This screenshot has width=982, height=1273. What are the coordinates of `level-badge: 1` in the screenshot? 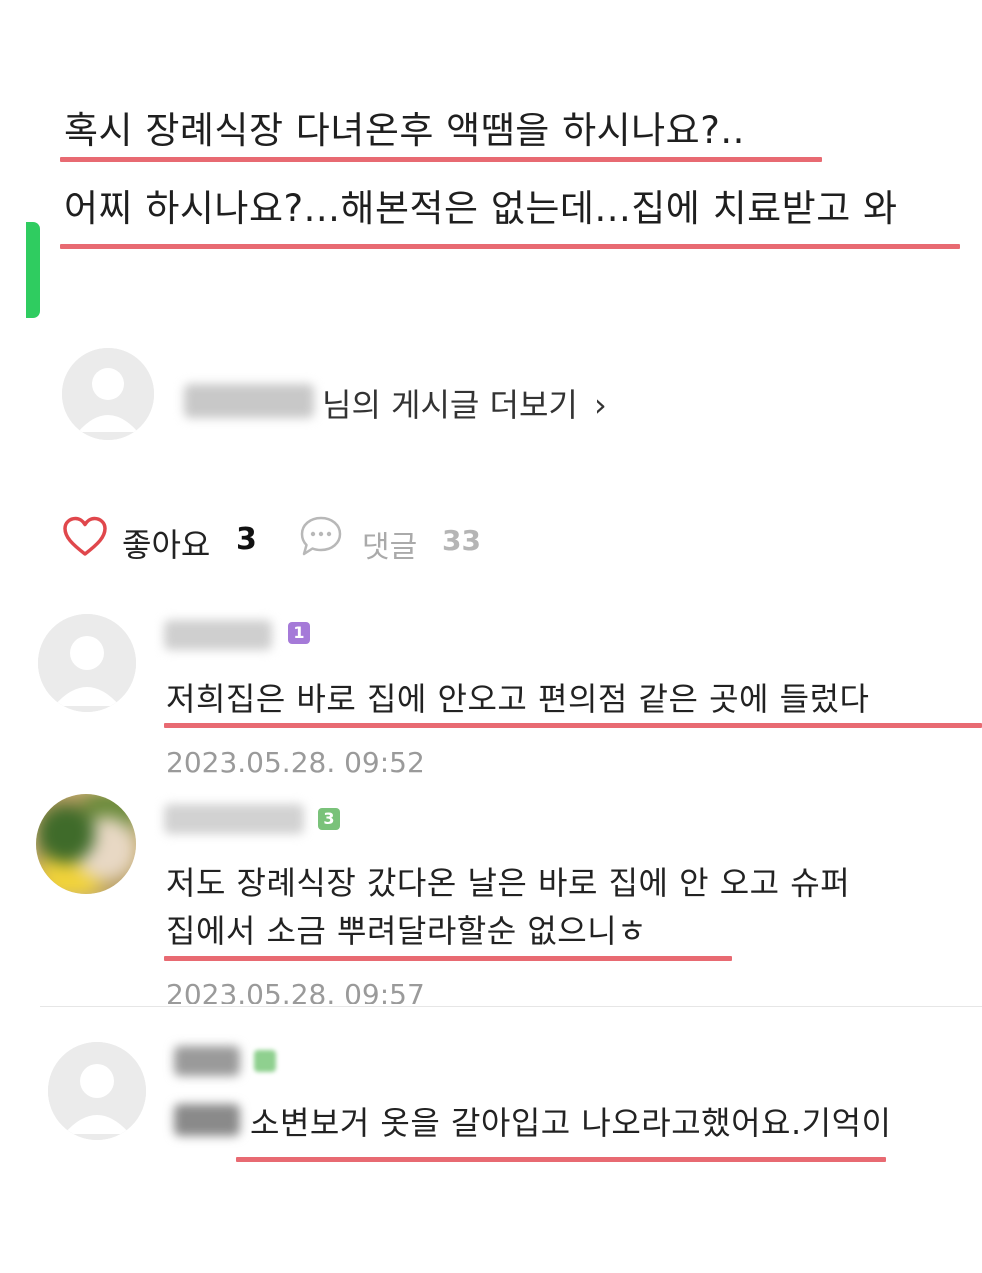 It's located at (299, 633).